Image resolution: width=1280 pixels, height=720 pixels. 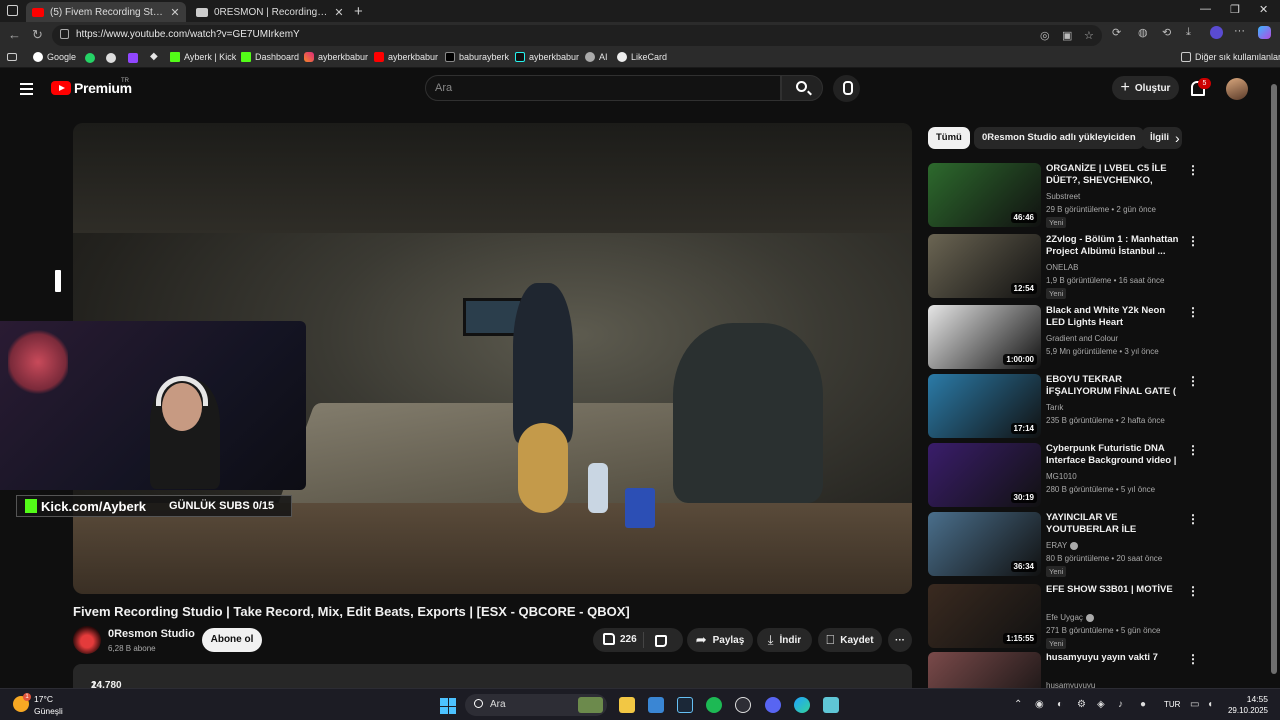 I want to click on chevron-right-icon: ›, so click(x=1177, y=138).